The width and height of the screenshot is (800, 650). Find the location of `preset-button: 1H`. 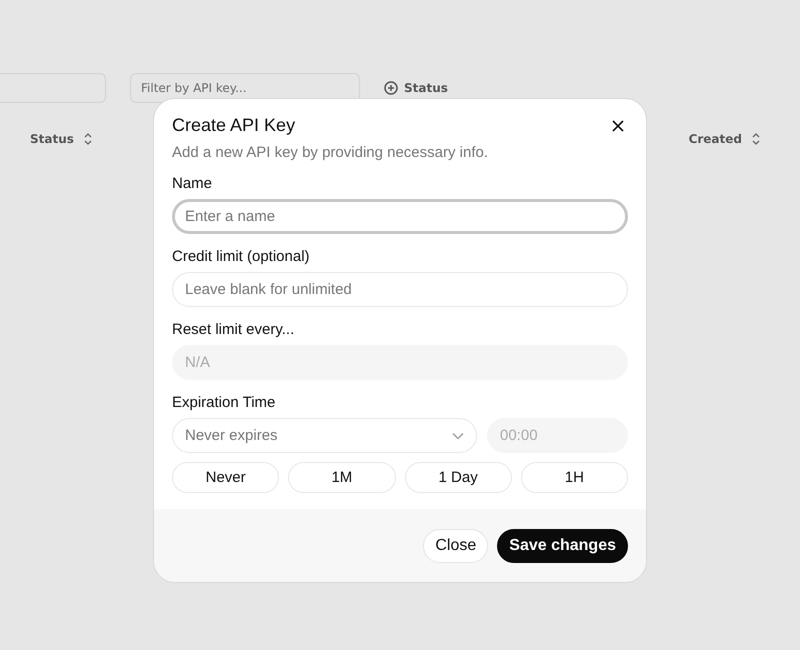

preset-button: 1H is located at coordinates (574, 477).